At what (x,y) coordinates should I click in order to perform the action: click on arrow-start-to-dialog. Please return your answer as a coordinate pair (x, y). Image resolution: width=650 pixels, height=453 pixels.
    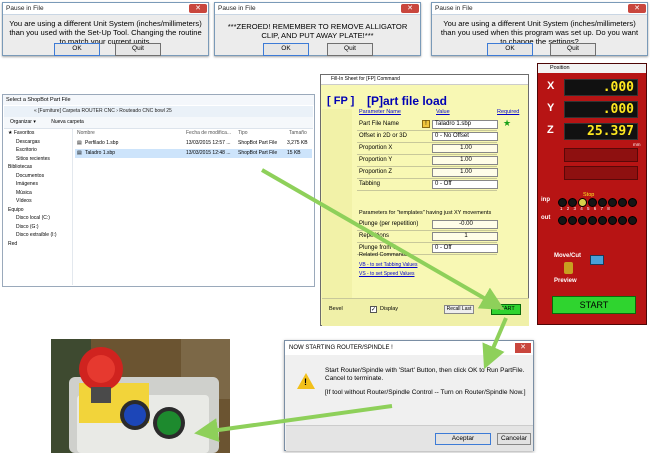
    Looking at the image, I should click on (495, 343).